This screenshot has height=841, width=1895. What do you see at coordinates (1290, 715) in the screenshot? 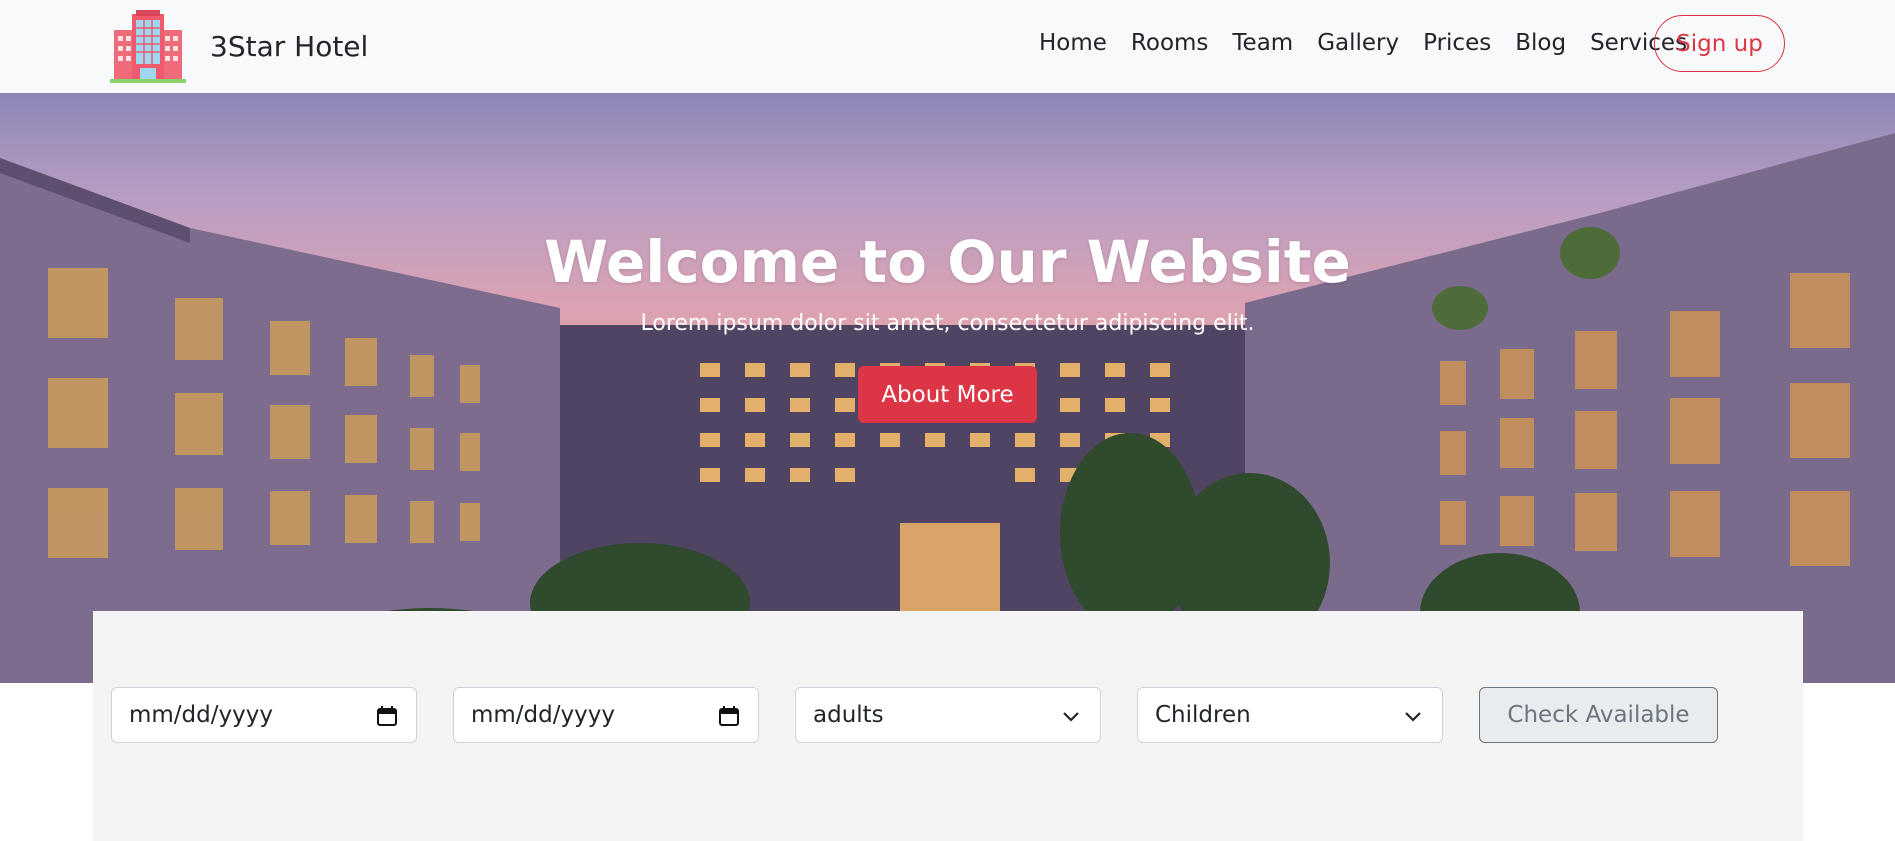
I see `children-select: Children` at bounding box center [1290, 715].